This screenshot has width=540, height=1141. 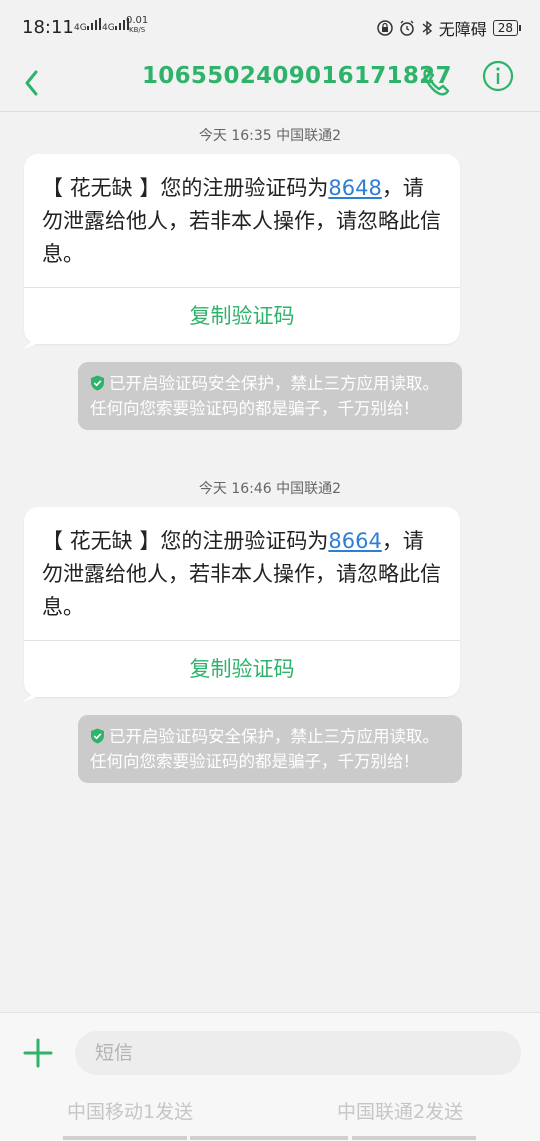 I want to click on battery-icon: 28, so click(x=507, y=28).